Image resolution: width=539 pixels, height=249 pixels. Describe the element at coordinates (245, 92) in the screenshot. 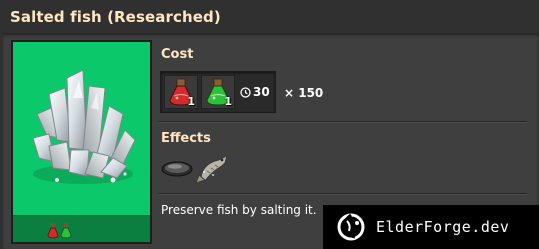

I see `clock-icon` at that location.